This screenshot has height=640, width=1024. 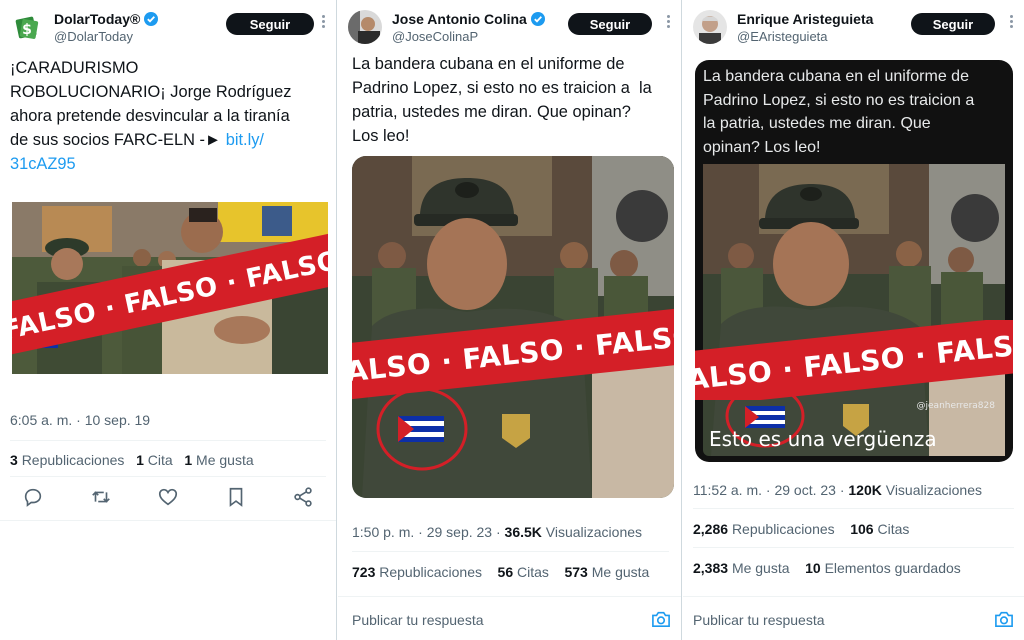 I want to click on tweet-header: Jose Antonio Colina @JoseColinaP Seguir, so click(x=509, y=28).